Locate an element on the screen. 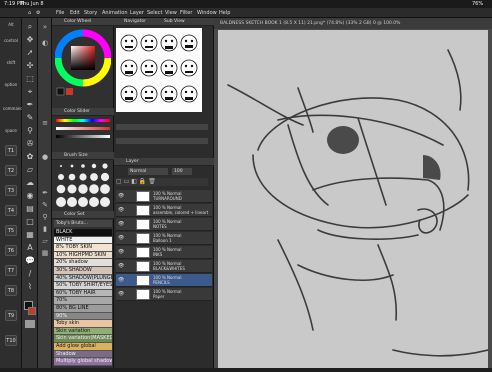  frame-icon: ▦ is located at coordinates (30, 234).